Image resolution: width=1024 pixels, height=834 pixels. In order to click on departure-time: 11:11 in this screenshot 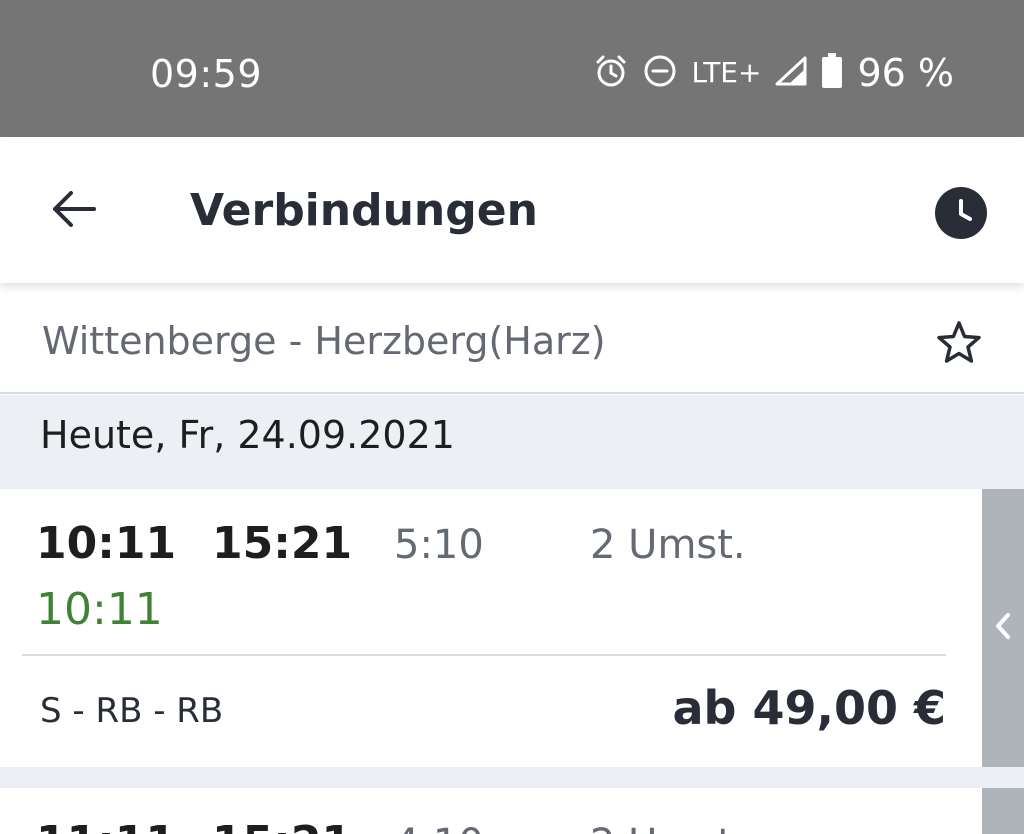, I will do `click(106, 825)`.